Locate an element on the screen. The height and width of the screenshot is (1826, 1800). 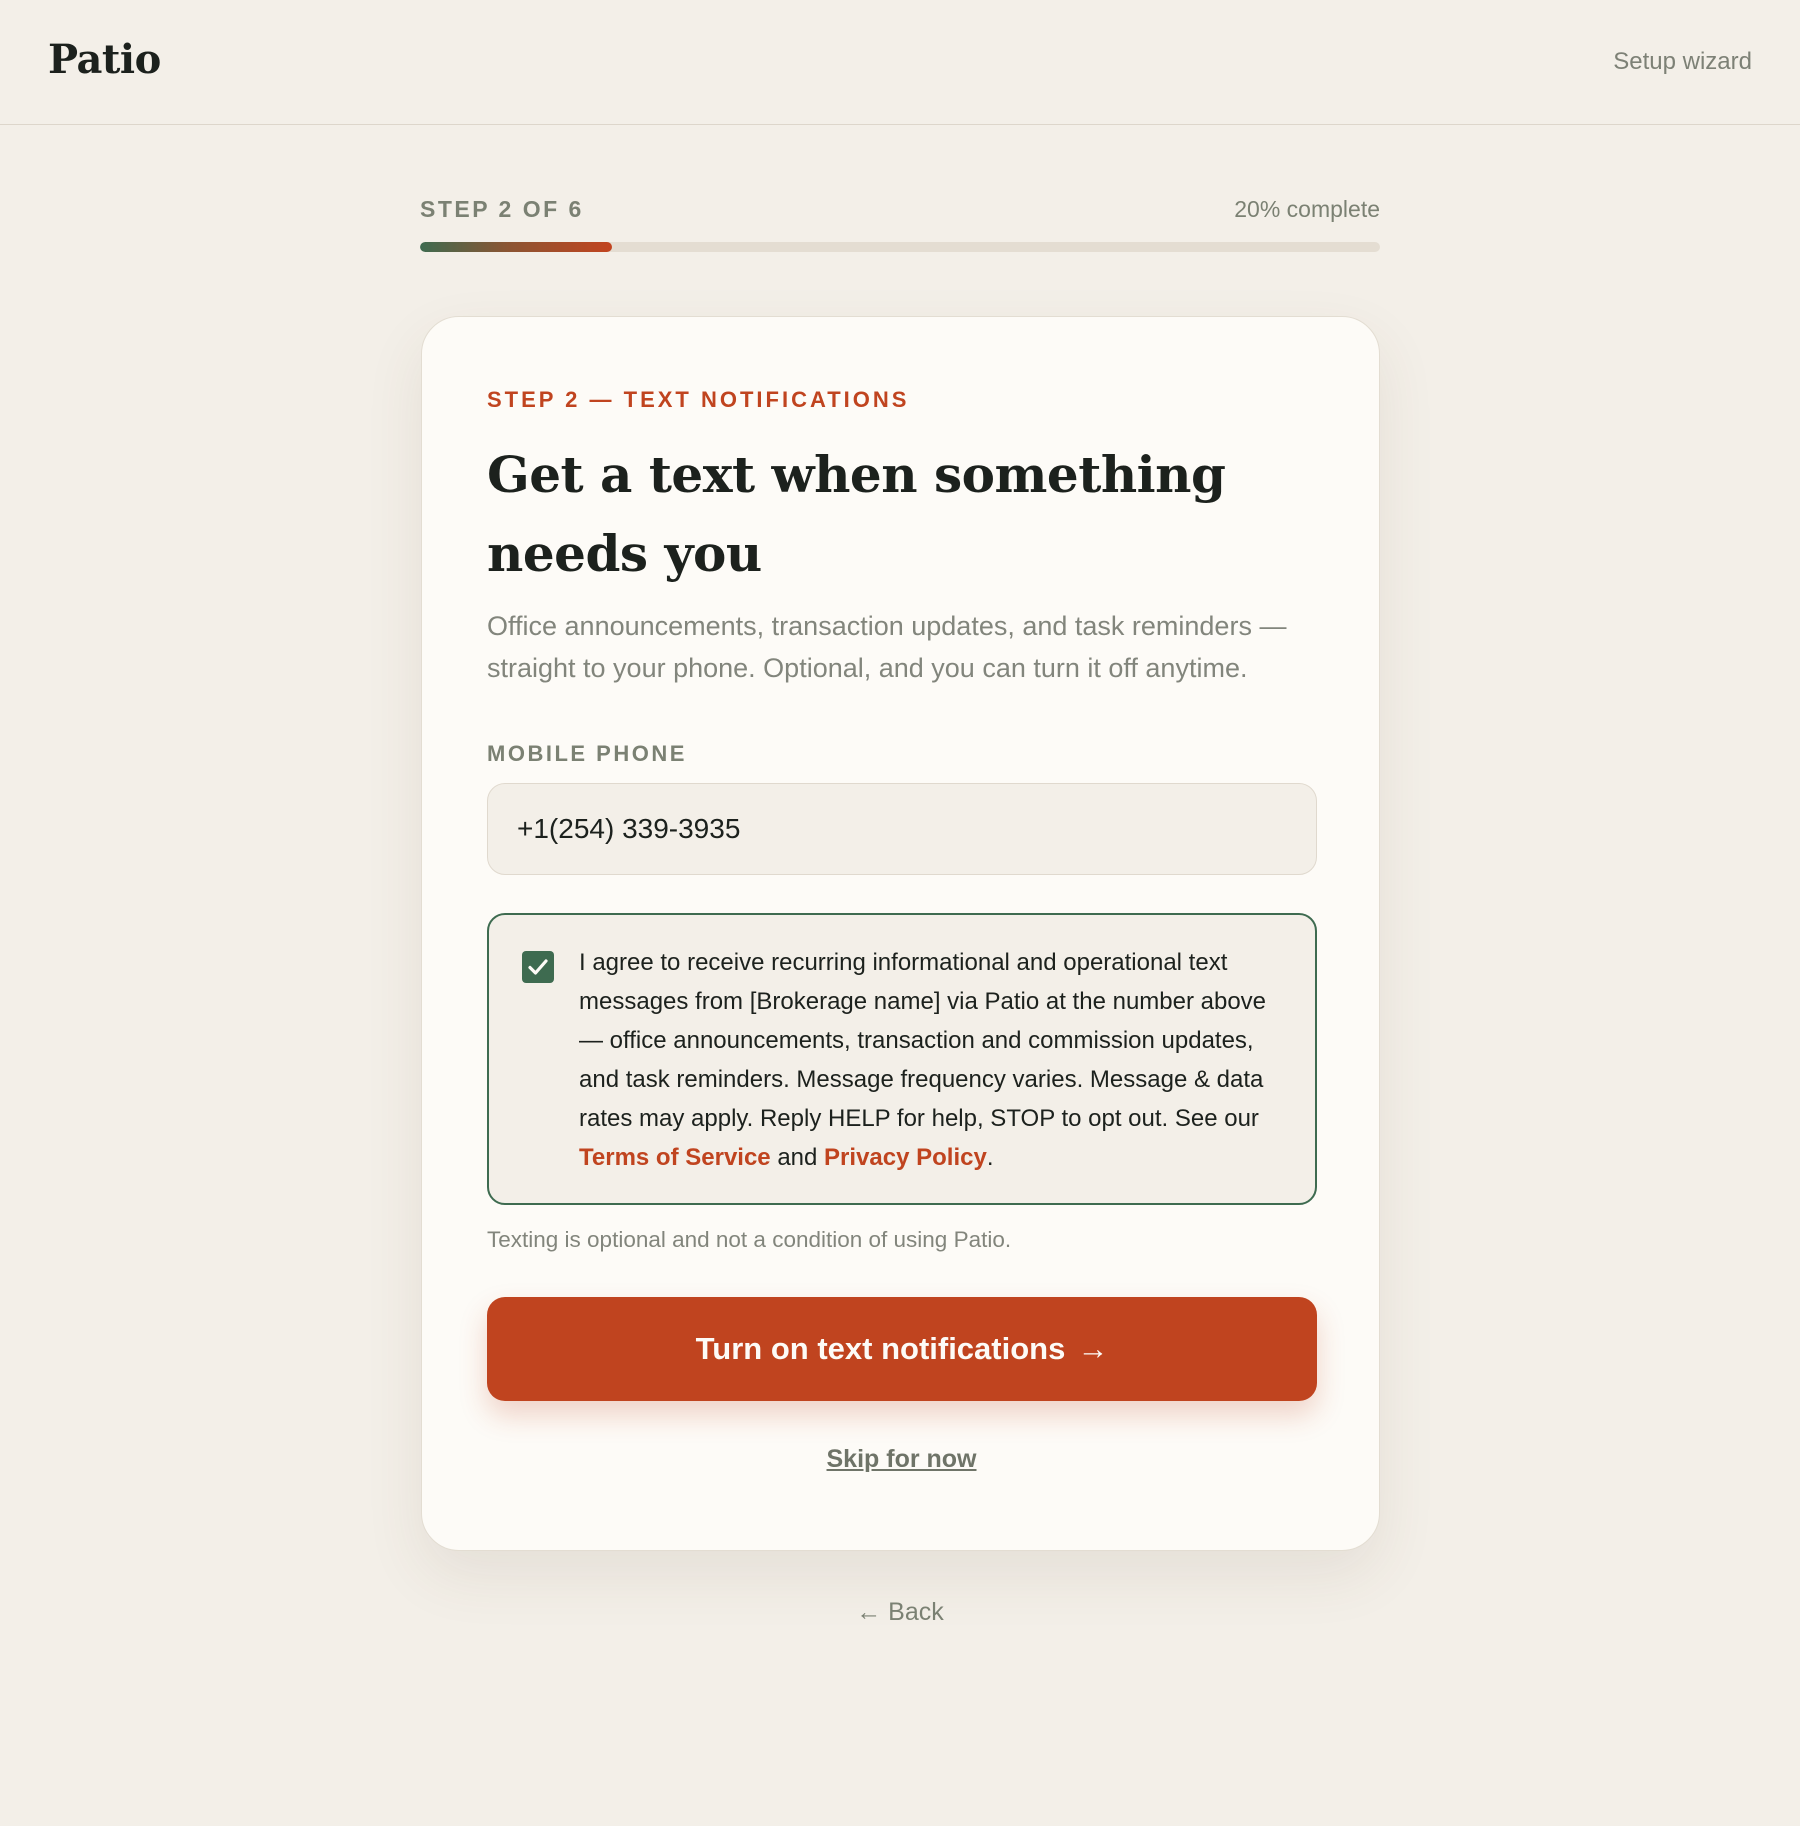
progress-bar is located at coordinates (900, 247).